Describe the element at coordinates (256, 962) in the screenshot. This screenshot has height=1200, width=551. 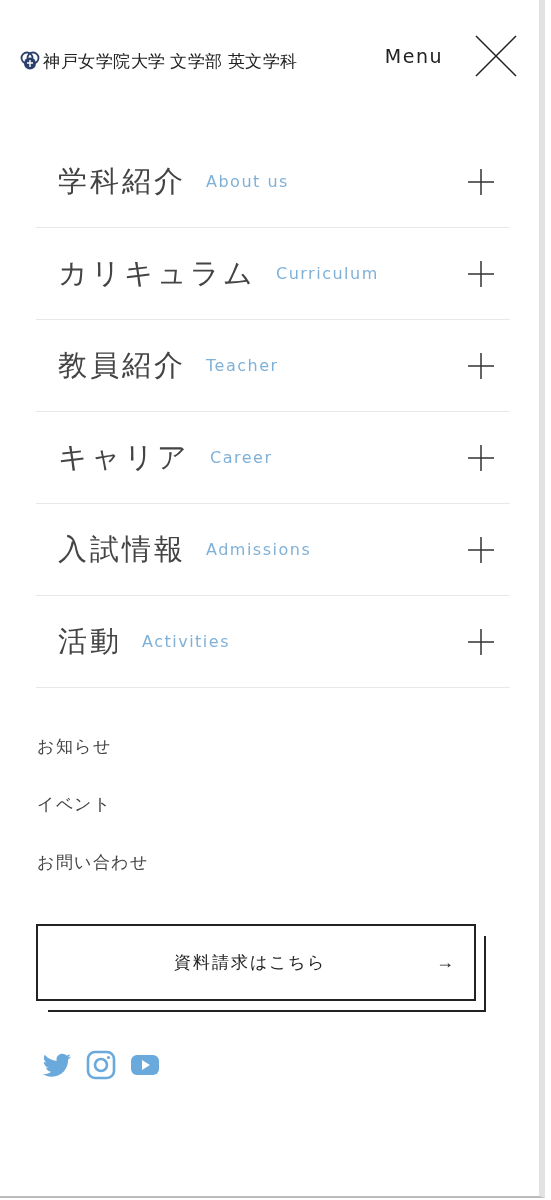
I see `brochure-request-button: 資料請求はこちら →` at that location.